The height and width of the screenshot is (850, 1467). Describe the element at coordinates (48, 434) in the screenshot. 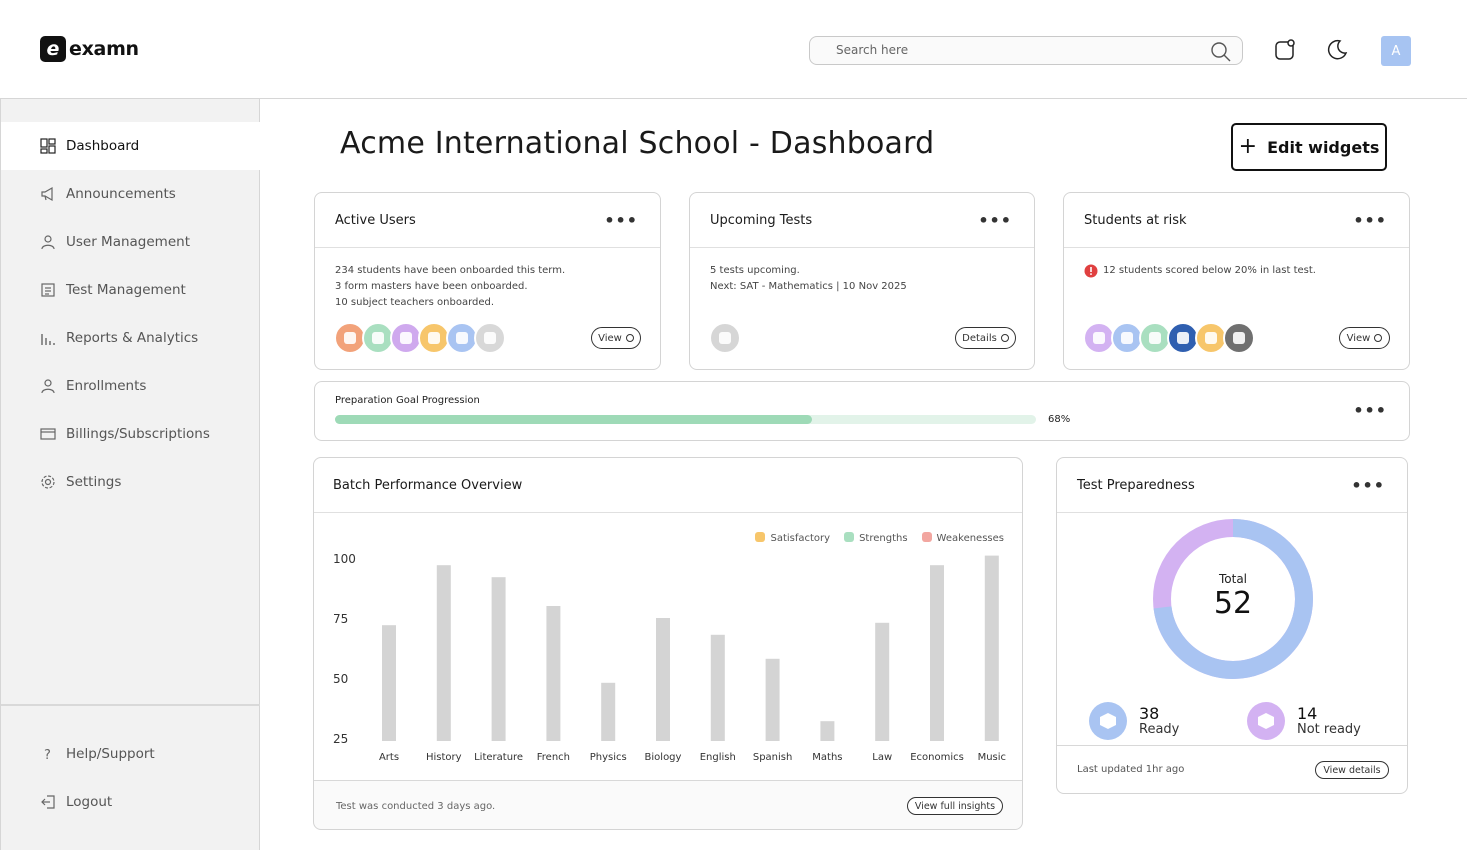

I see `card-icon` at that location.